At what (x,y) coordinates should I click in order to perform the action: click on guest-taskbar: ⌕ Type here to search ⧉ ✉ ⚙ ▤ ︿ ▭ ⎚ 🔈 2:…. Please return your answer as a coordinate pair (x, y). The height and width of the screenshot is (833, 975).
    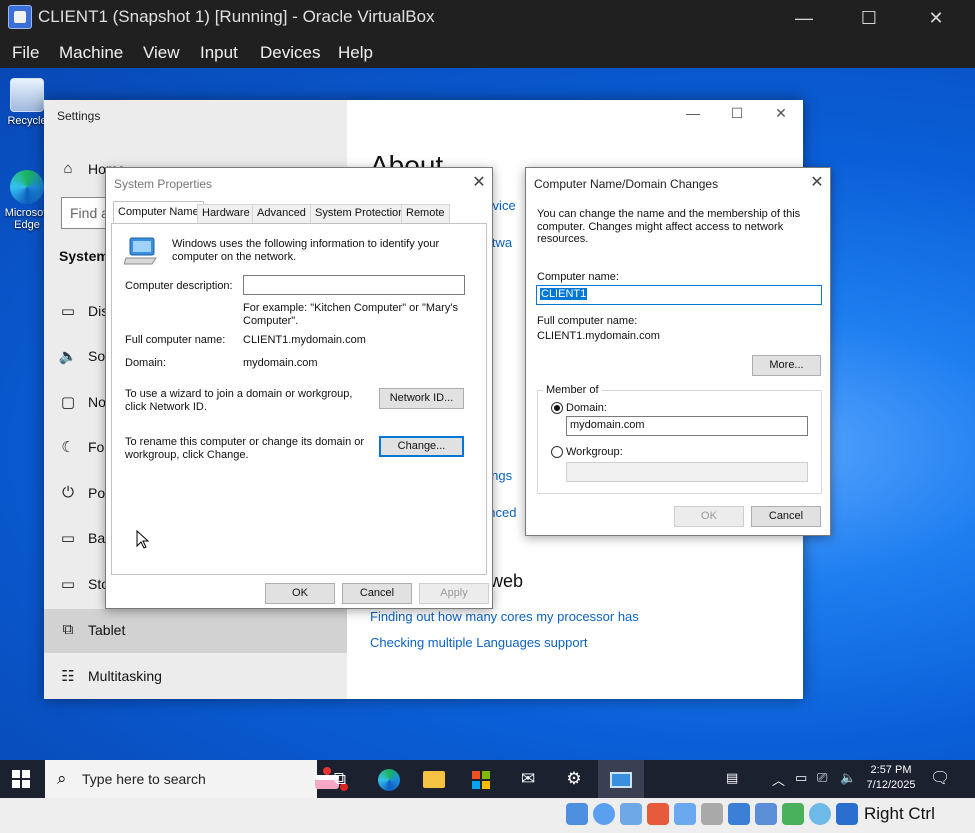
    Looking at the image, I should click on (487, 779).